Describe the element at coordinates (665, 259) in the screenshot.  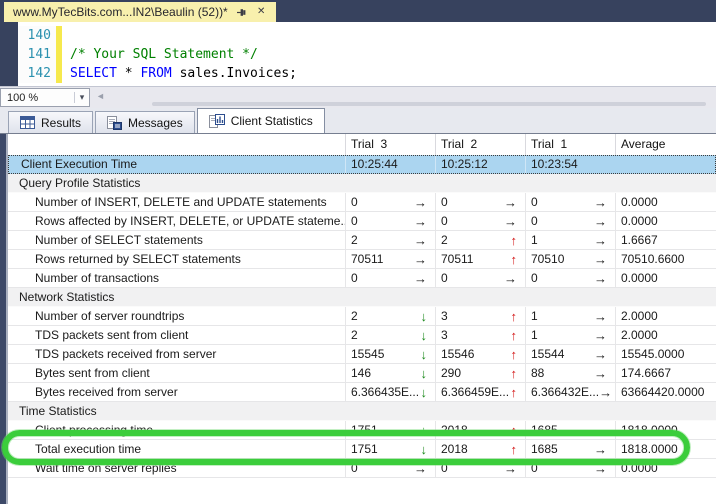
I see `average-cell: 70510.6600` at that location.